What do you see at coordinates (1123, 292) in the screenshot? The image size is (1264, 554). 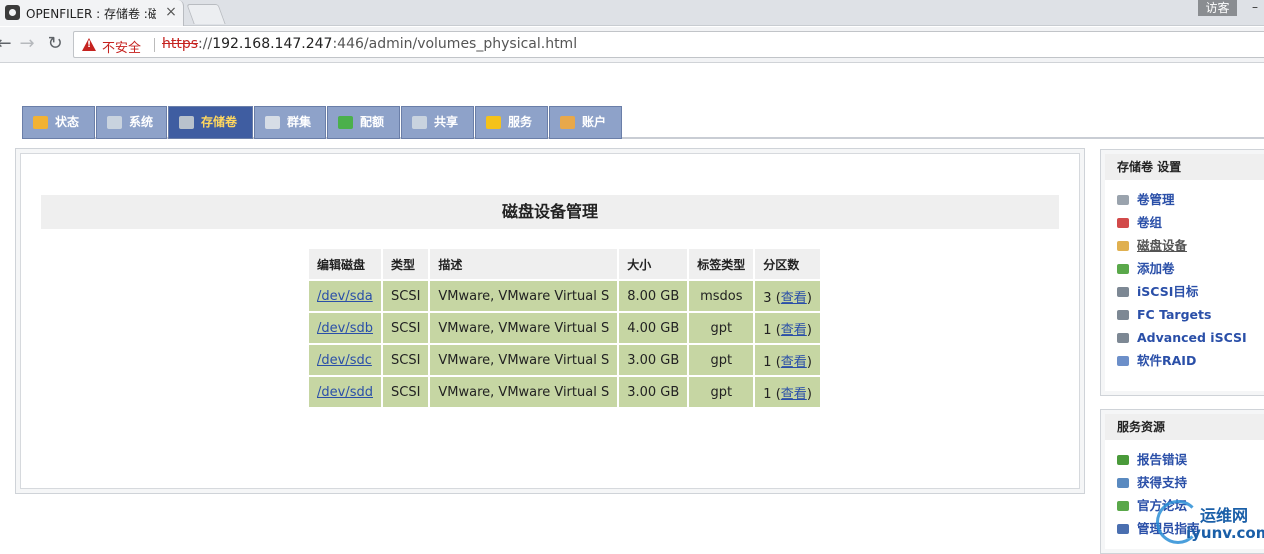 I see `iscsi-icon` at bounding box center [1123, 292].